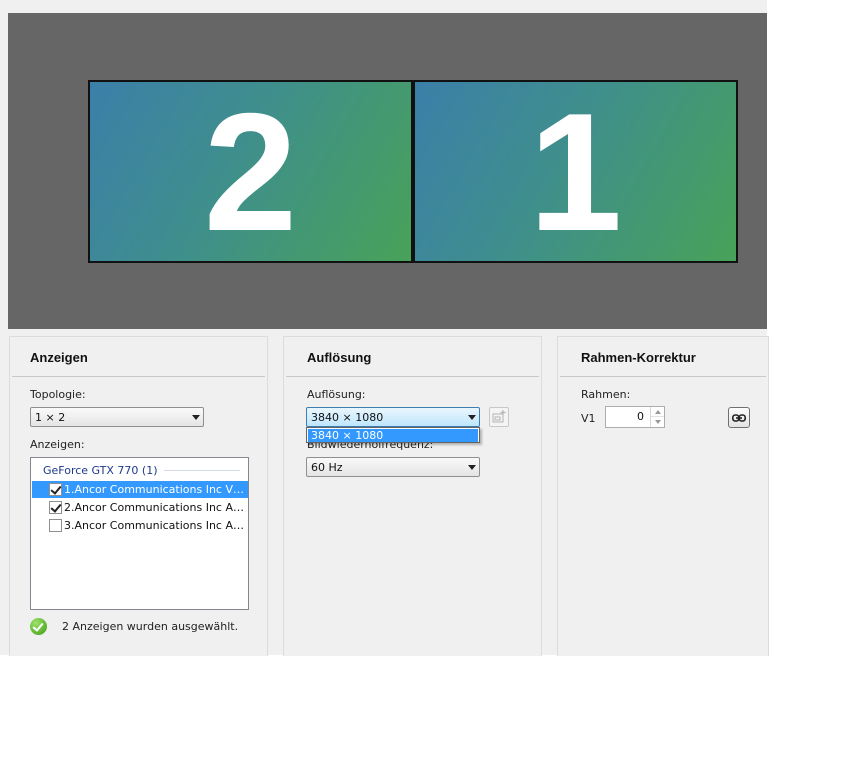 The height and width of the screenshot is (777, 848). I want to click on custom-resolution-icon, so click(499, 416).